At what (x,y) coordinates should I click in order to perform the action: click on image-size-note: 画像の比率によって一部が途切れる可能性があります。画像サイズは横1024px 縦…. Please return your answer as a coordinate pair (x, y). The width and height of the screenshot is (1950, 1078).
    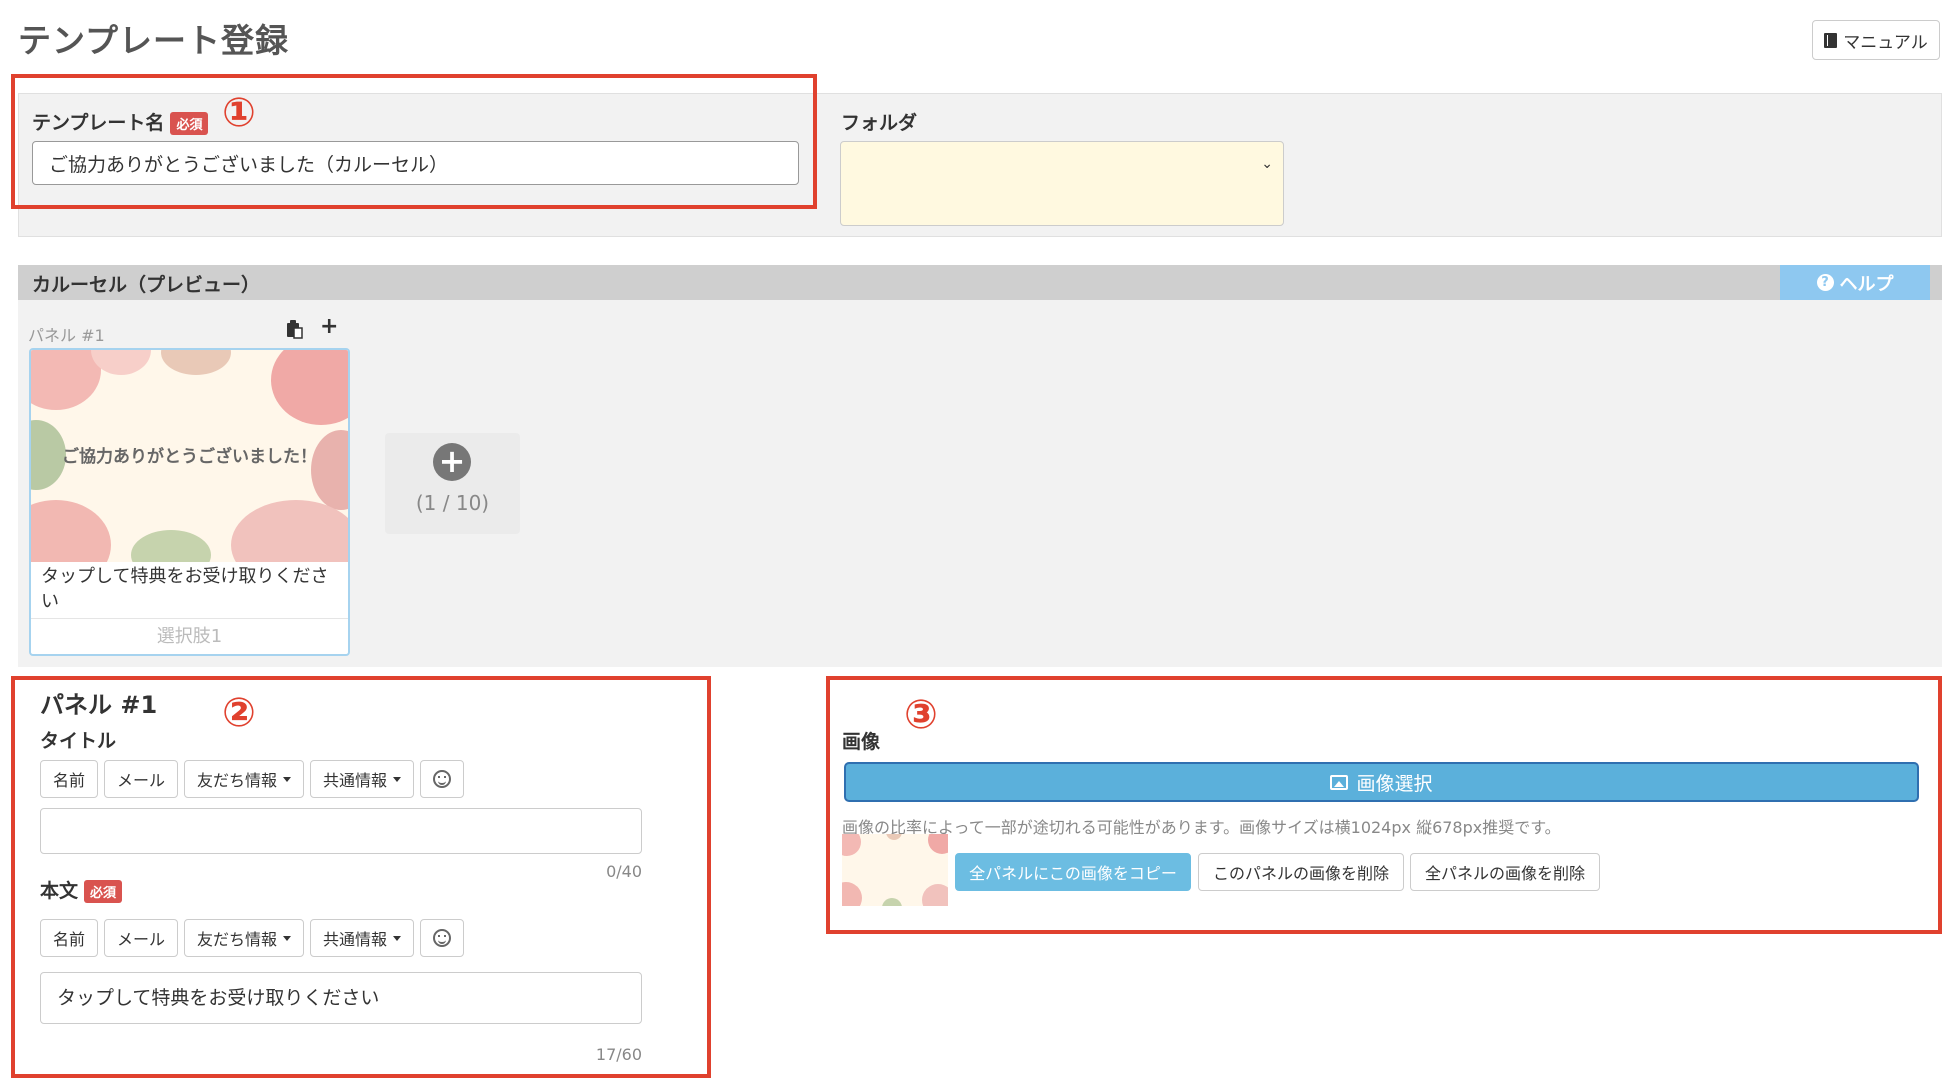
    Looking at the image, I should click on (1201, 827).